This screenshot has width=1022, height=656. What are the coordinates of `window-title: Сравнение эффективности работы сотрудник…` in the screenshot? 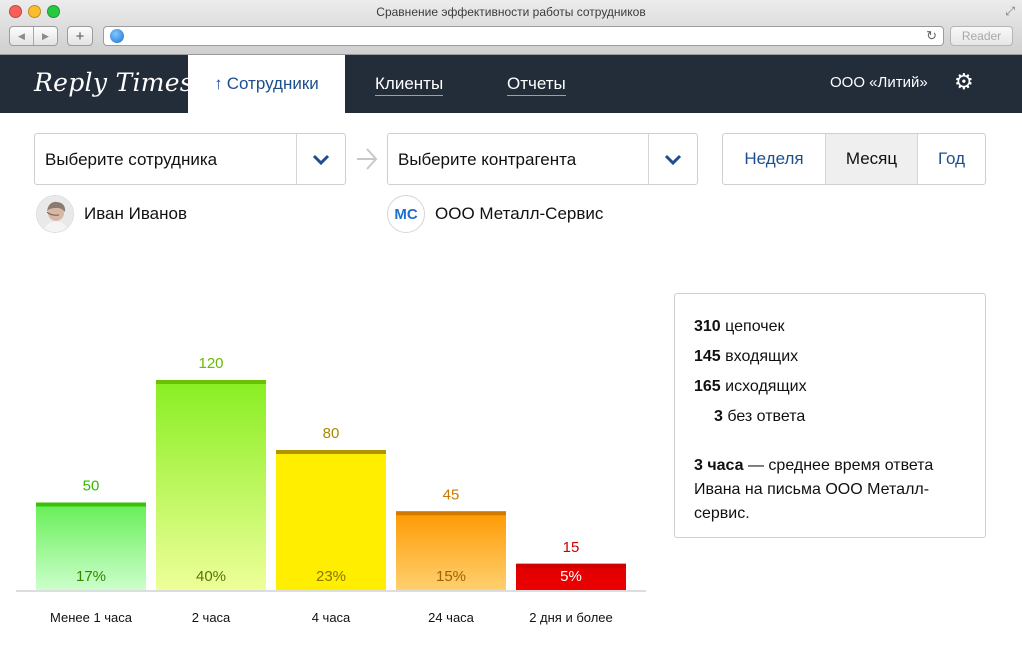 It's located at (511, 12).